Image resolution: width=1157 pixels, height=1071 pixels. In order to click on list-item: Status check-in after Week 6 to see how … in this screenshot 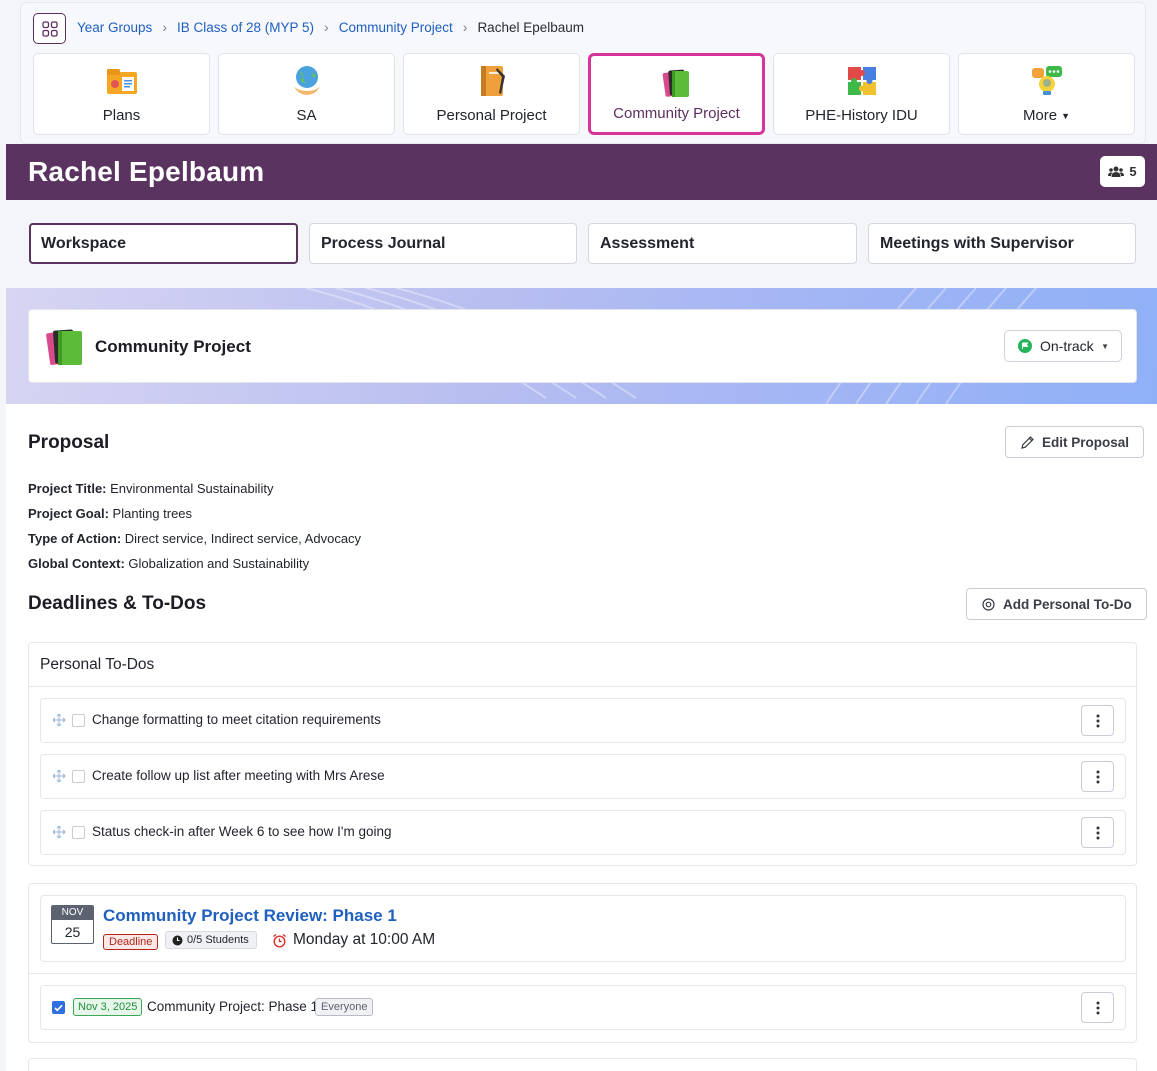, I will do `click(583, 832)`.